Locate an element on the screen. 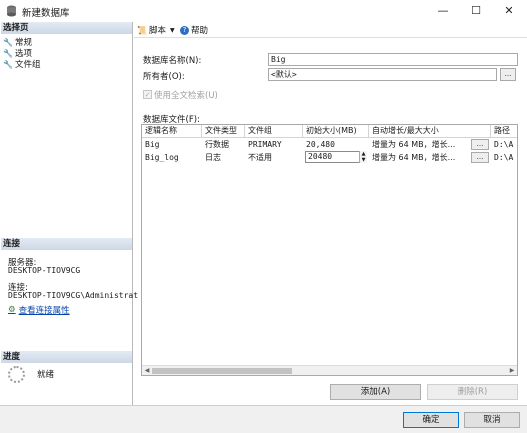  connection-header: 连接 is located at coordinates (66, 244).